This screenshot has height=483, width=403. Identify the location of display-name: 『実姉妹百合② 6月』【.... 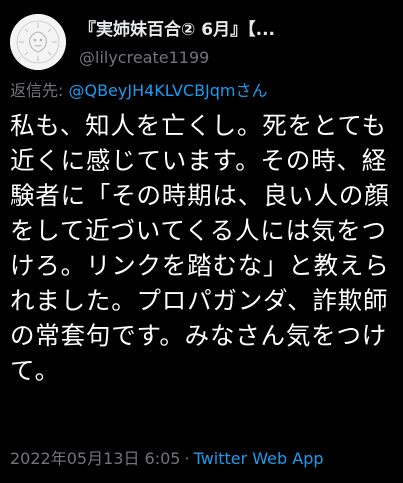
(236, 30).